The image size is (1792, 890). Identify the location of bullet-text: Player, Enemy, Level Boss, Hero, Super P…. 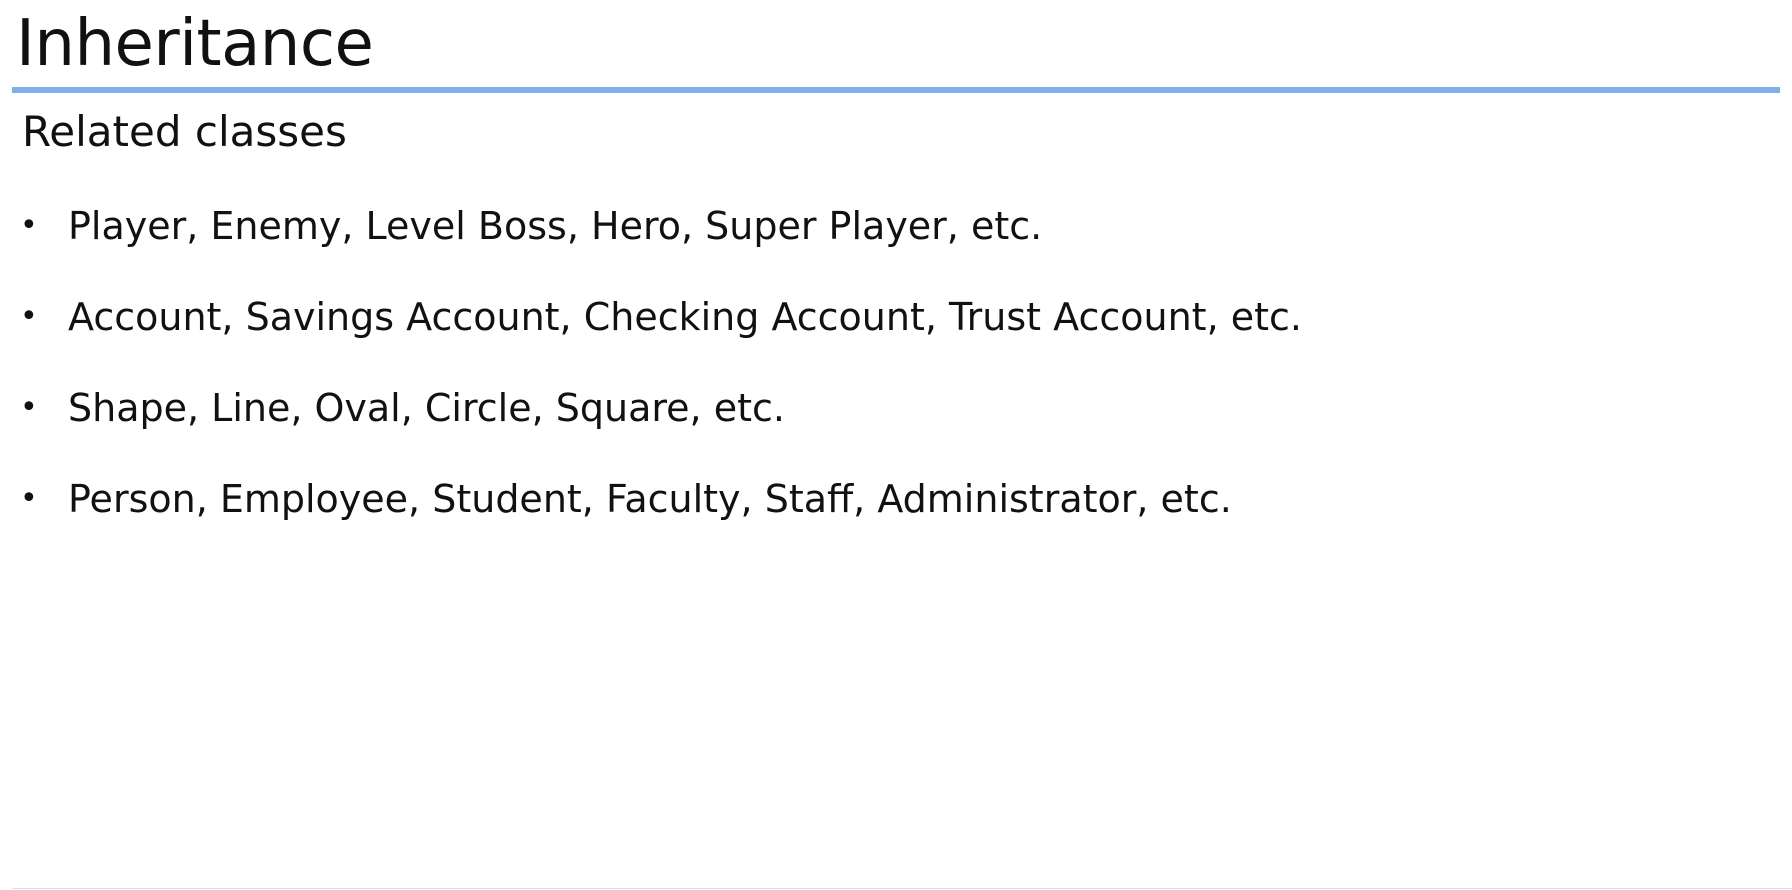
(555, 226).